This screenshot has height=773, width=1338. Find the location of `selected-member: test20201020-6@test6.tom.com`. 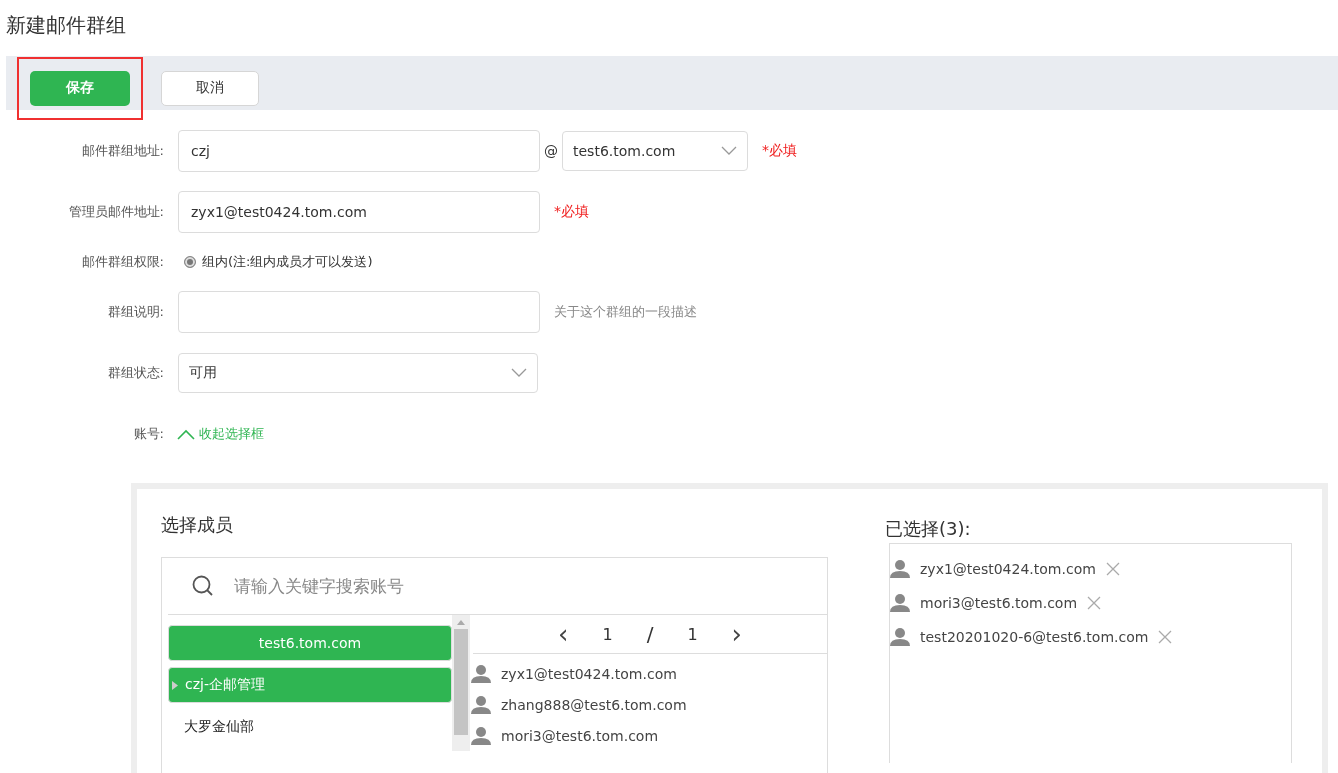

selected-member: test20201020-6@test6.tom.com is located at coordinates (1034, 637).